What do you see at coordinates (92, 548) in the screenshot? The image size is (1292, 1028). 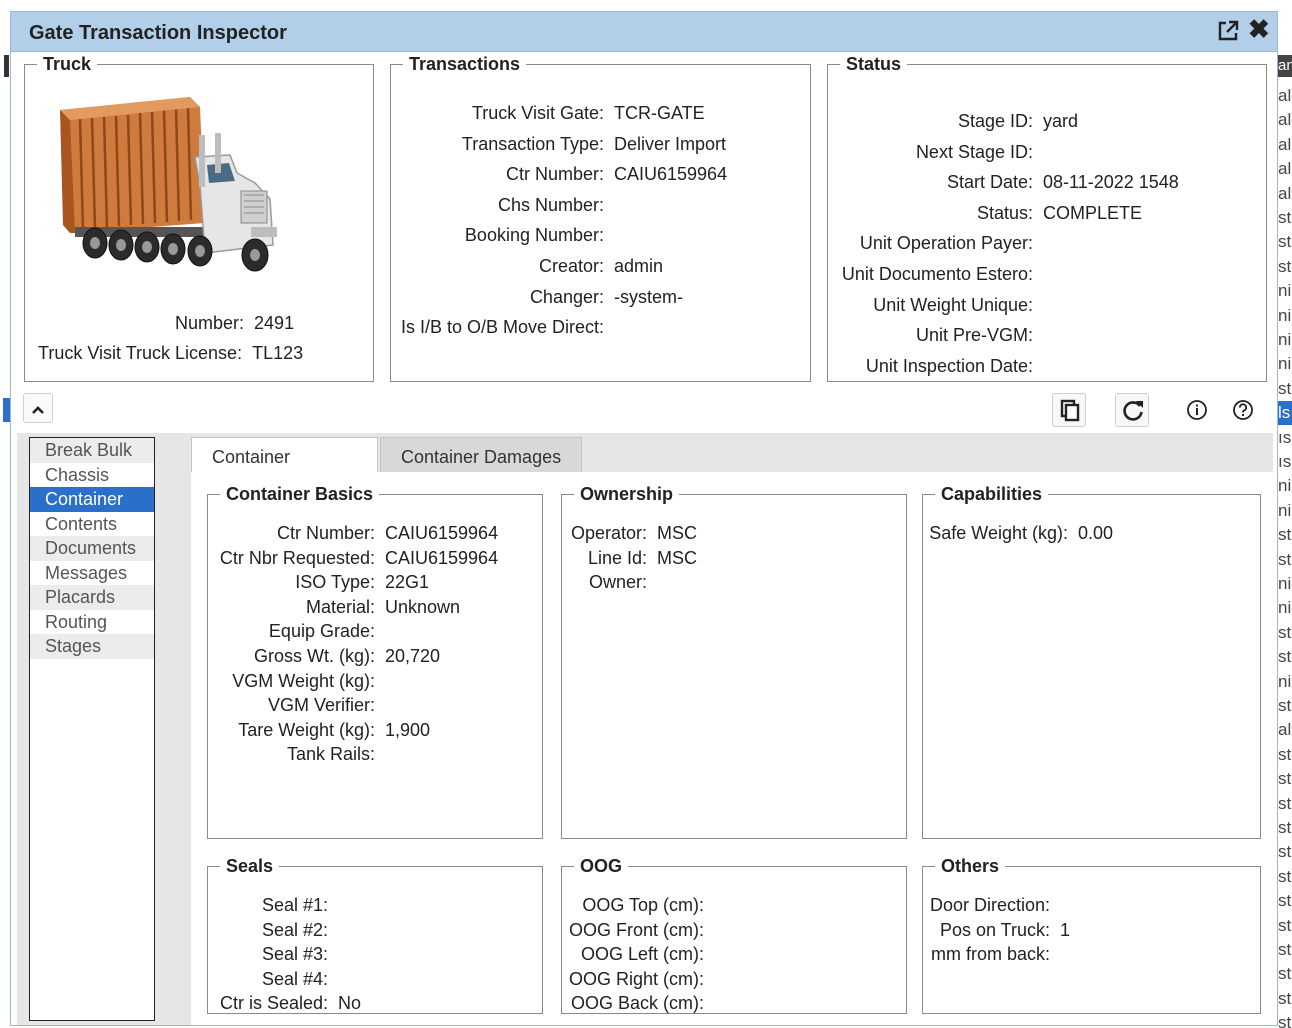 I see `nav-item-documents: Documents` at bounding box center [92, 548].